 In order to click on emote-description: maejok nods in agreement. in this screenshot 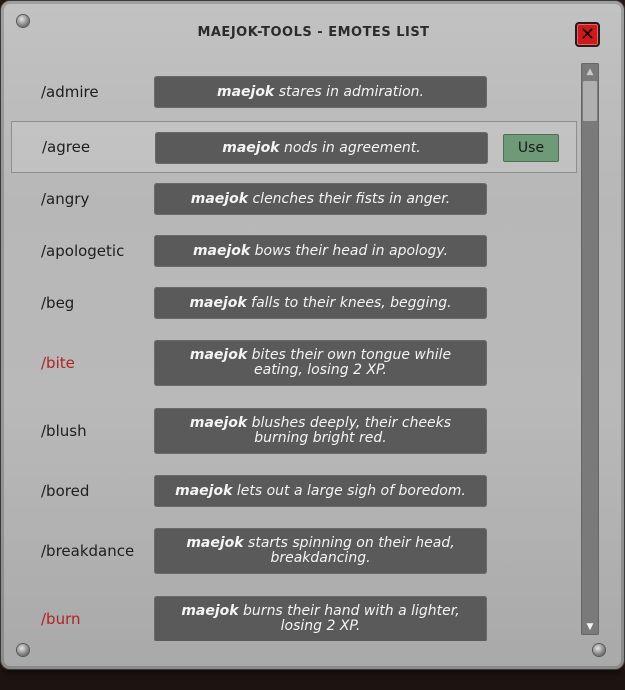, I will do `click(321, 148)`.